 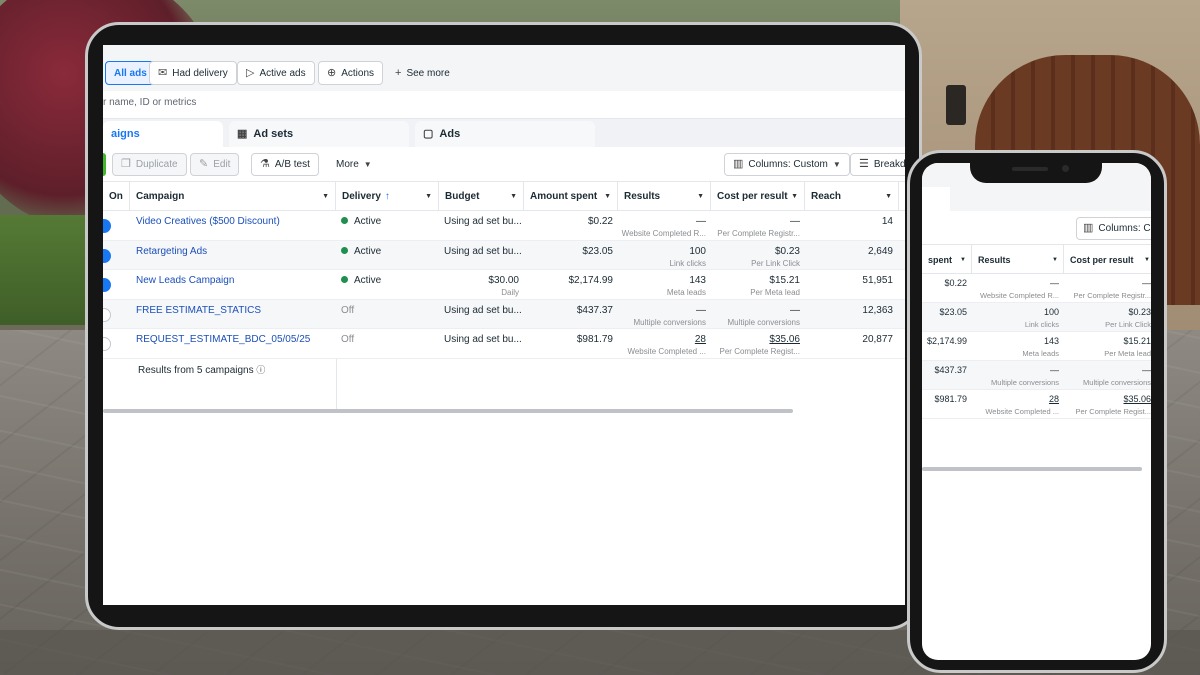 I want to click on col-on: On, so click(x=116, y=196).